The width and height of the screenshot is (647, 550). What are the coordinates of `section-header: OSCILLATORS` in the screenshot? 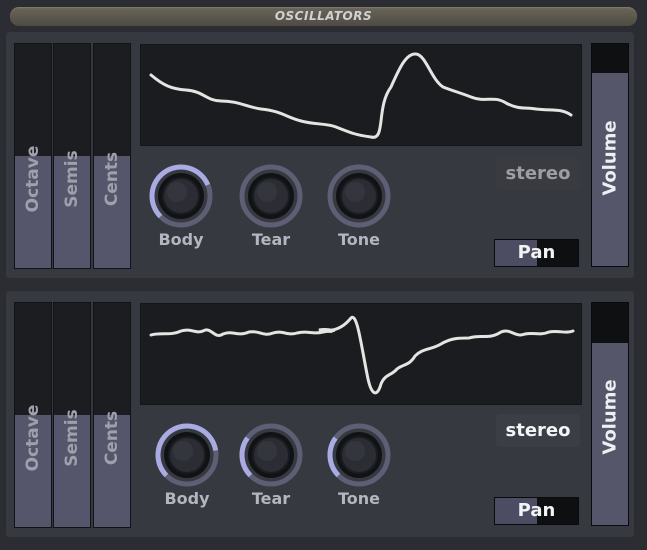 It's located at (323, 16).